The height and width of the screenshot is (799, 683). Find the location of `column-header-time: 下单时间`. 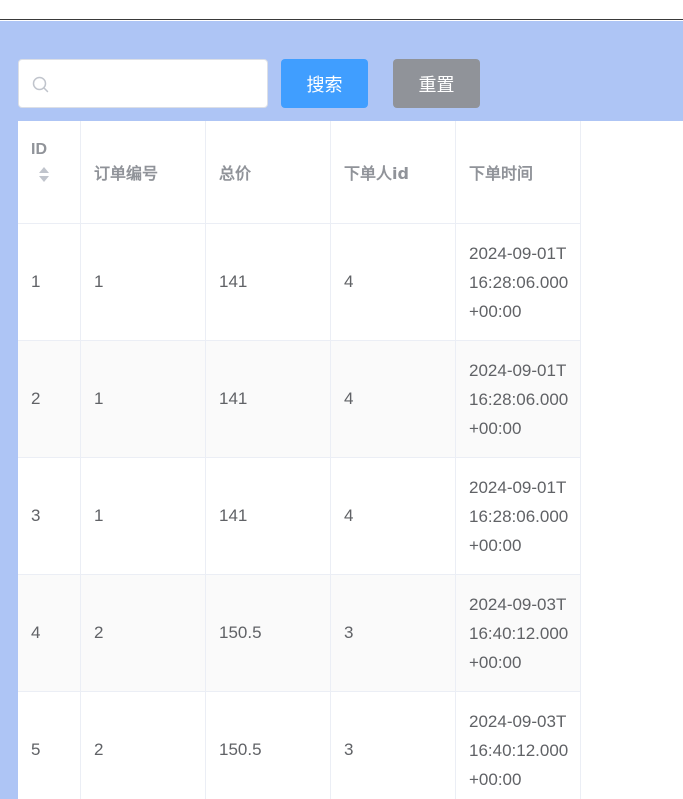

column-header-time: 下单时间 is located at coordinates (518, 172).